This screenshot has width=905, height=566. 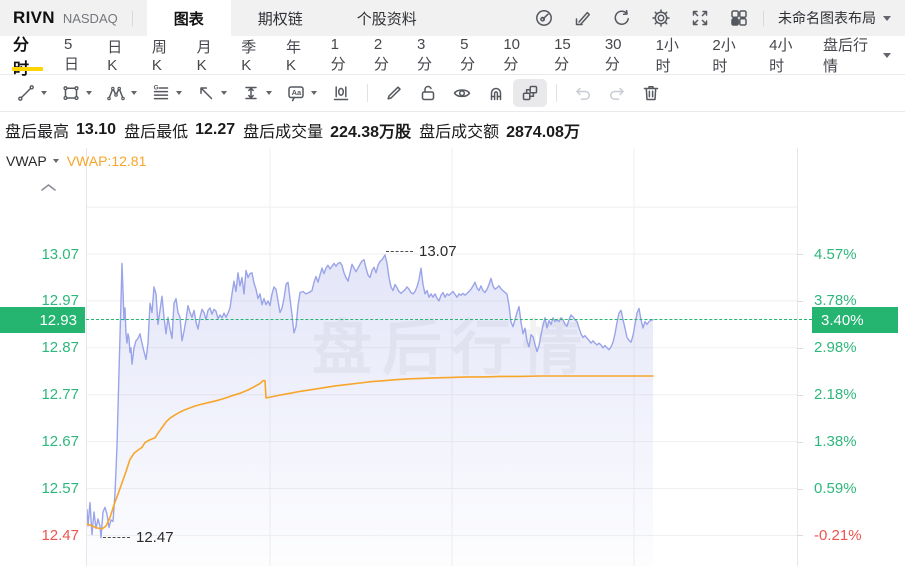 I want to click on price-axis-label: 13.07, so click(x=60, y=254).